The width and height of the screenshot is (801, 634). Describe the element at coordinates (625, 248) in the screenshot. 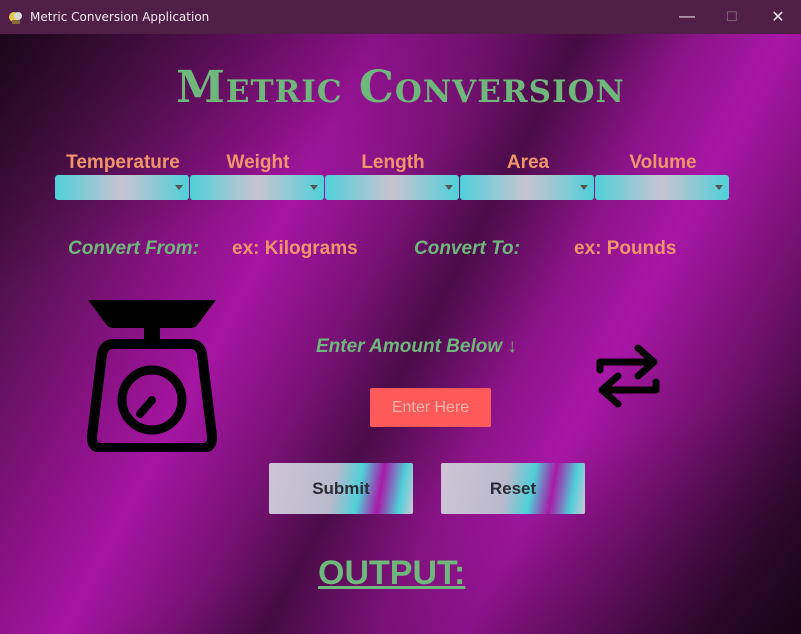

I see `convert-to-value: ex: Pounds` at that location.